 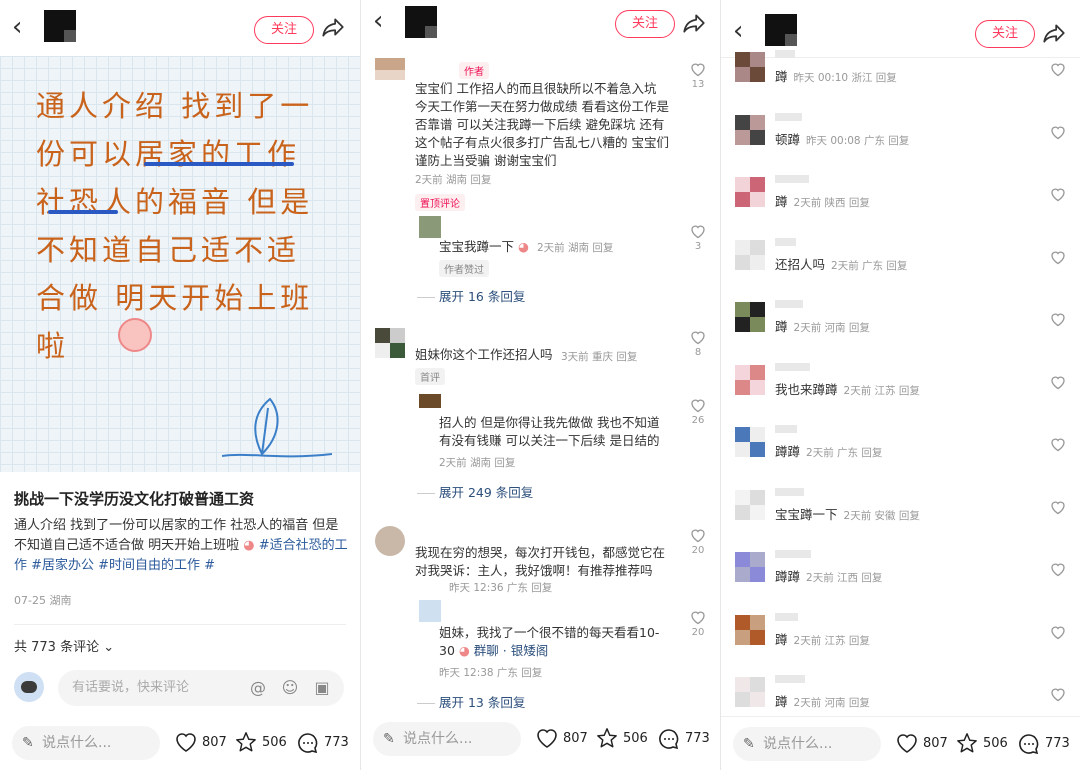 I want to click on comment-like: 20, so click(x=698, y=542).